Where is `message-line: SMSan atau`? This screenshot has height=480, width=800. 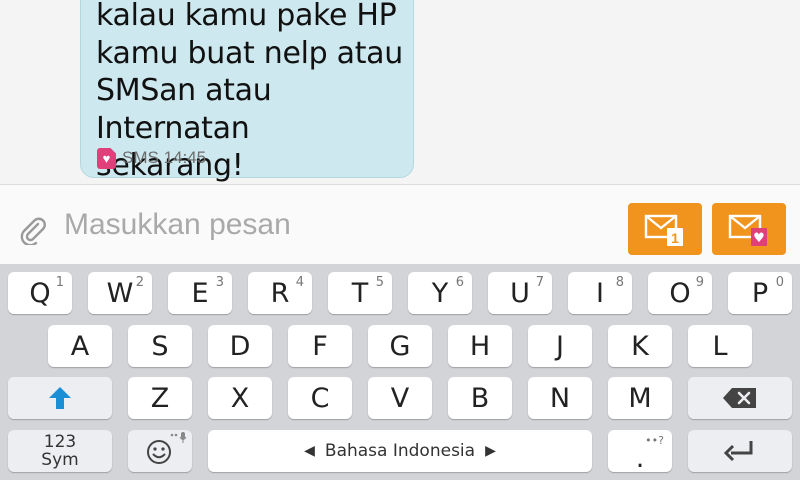
message-line: SMSan atau is located at coordinates (184, 90).